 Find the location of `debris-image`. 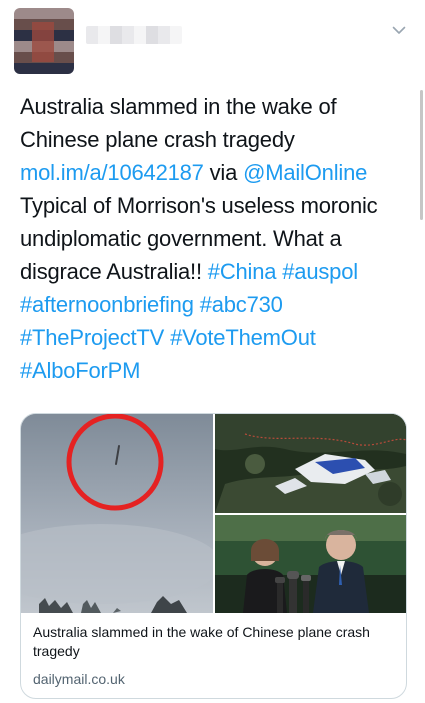

debris-image is located at coordinates (310, 463).